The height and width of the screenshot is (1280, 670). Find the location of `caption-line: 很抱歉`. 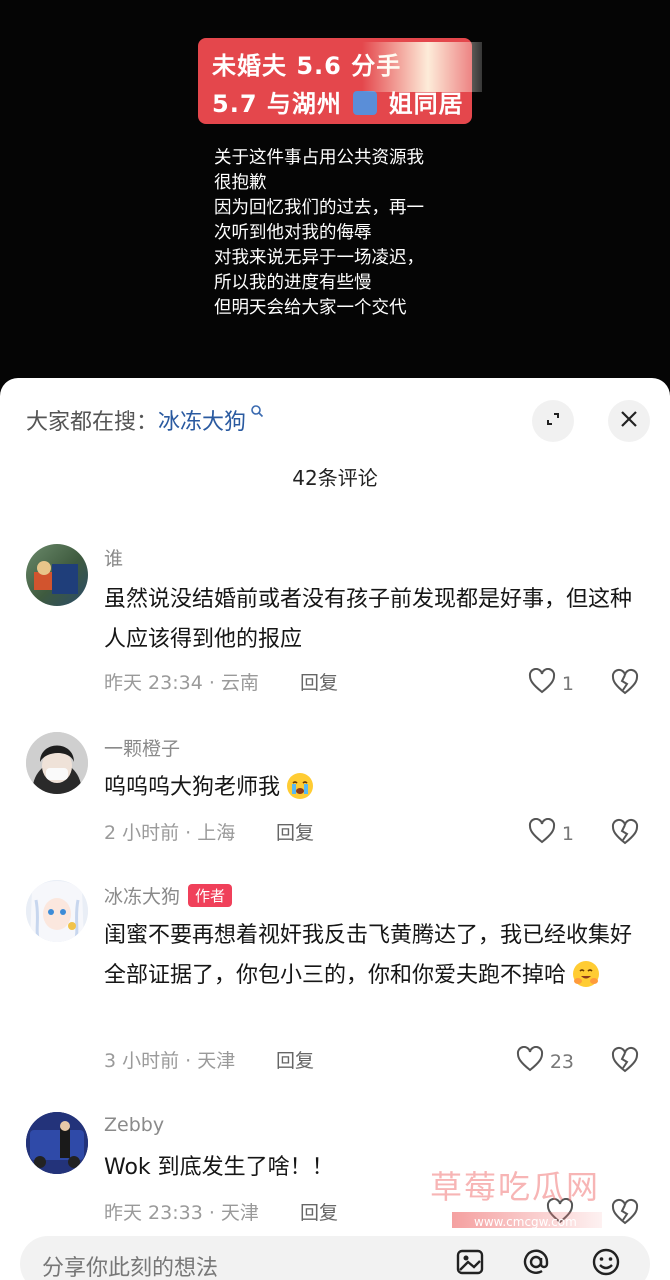

caption-line: 很抱歉 is located at coordinates (240, 183).